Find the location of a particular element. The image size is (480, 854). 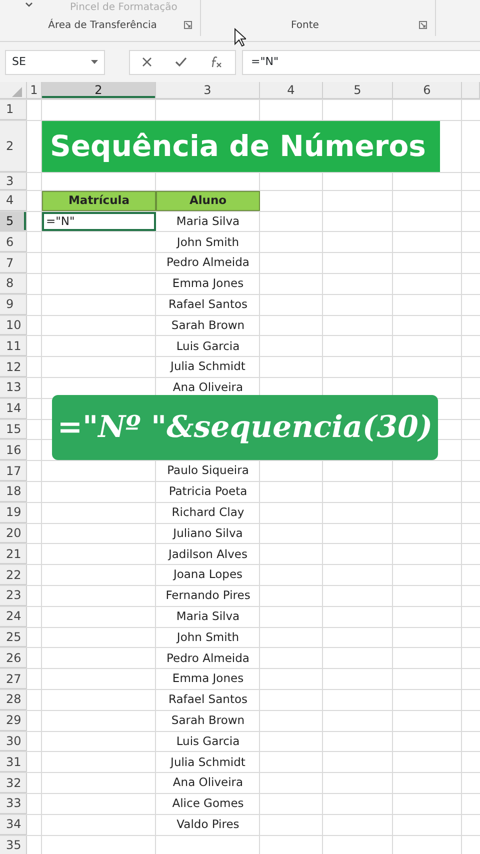

row-header: 28 is located at coordinates (13, 700).